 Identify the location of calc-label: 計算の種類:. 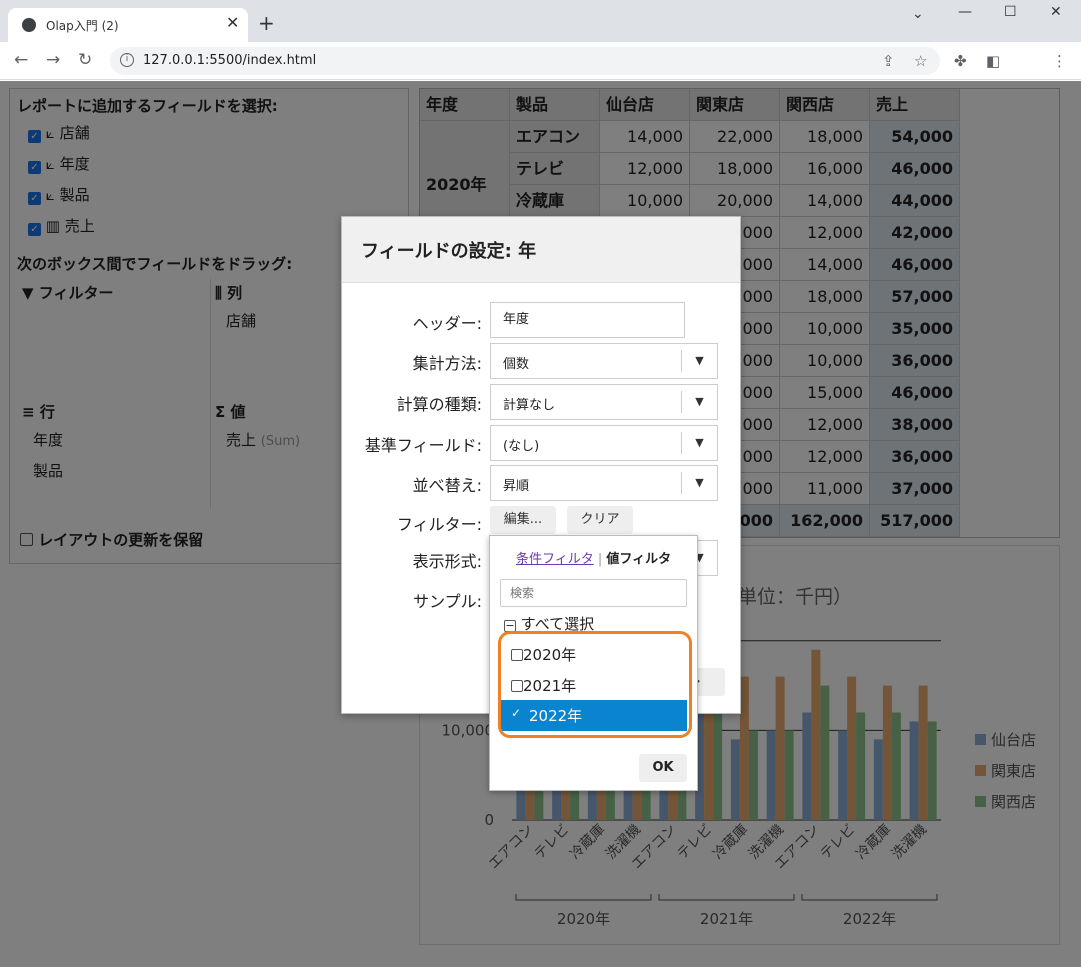
(439, 404).